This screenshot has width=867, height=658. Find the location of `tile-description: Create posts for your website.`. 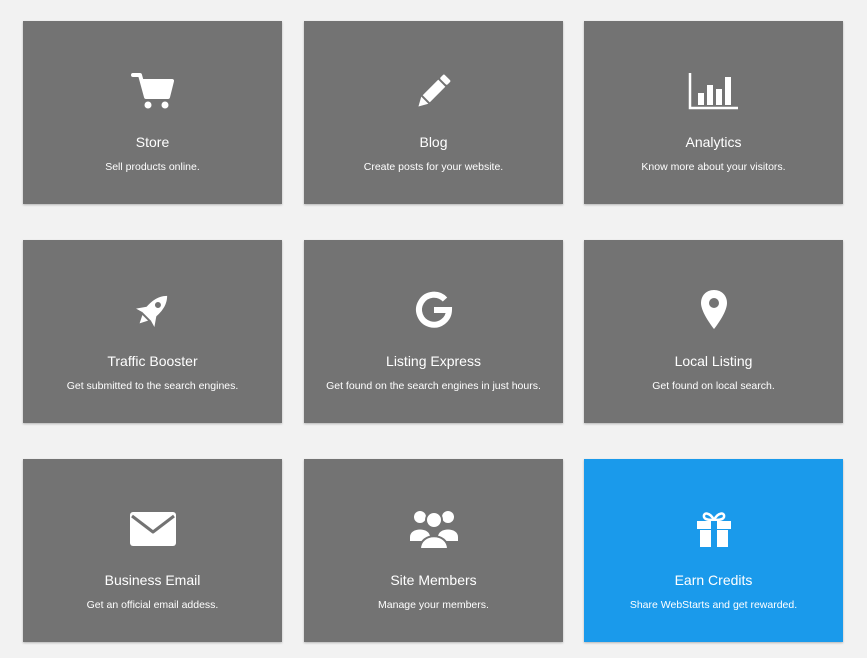

tile-description: Create posts for your website. is located at coordinates (433, 167).